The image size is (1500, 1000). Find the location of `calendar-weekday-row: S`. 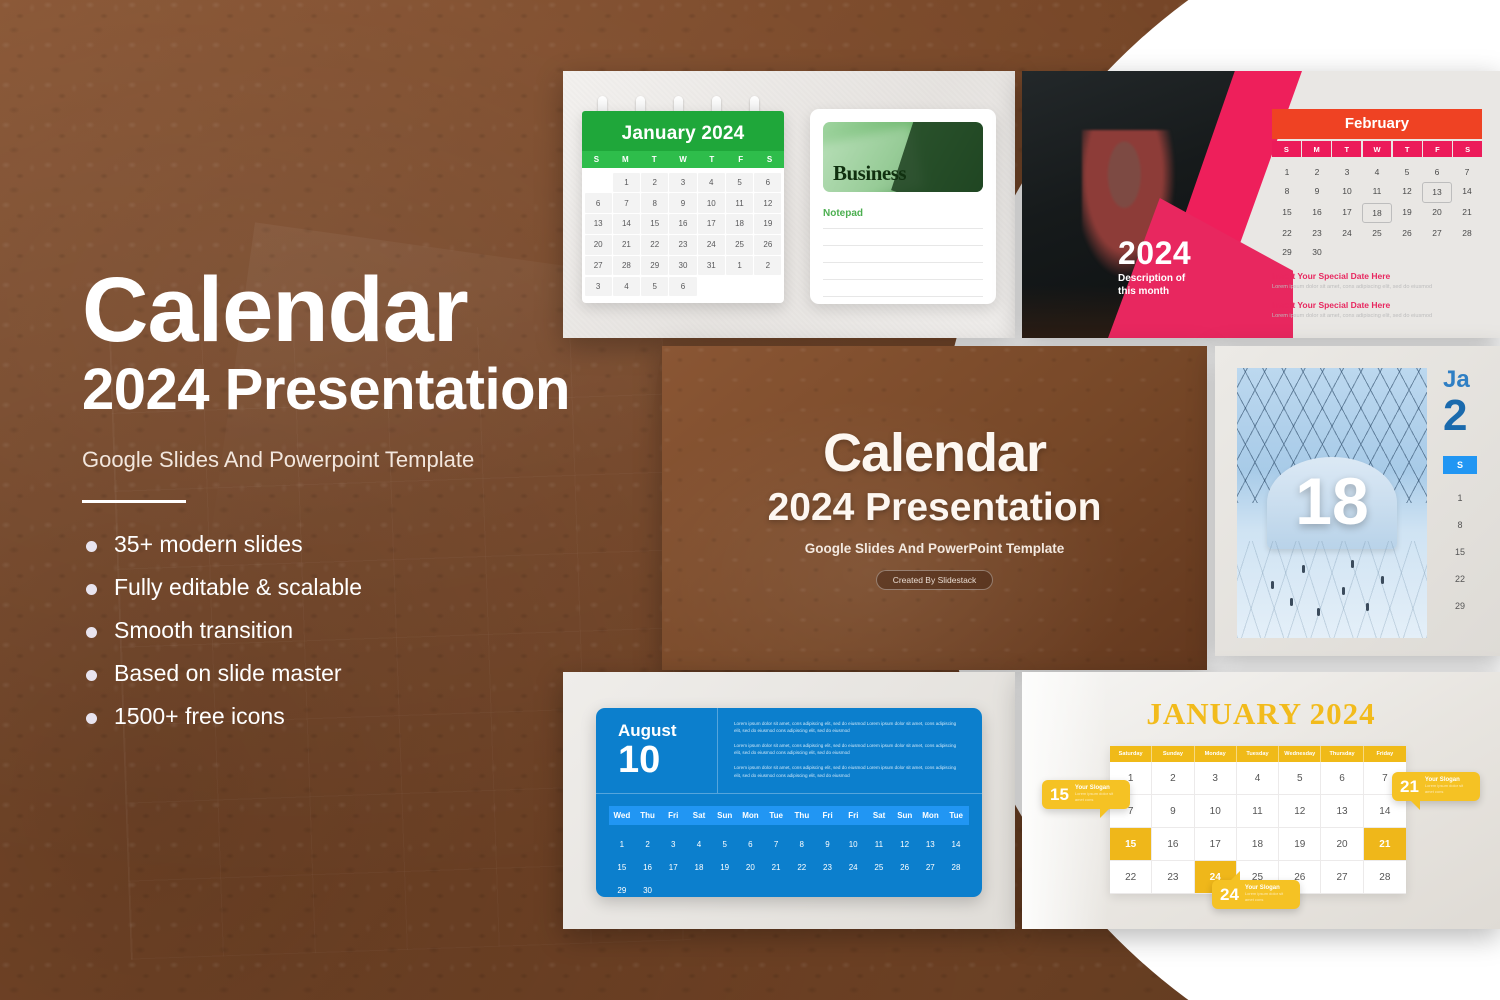

calendar-weekday-row: S is located at coordinates (1471, 465).